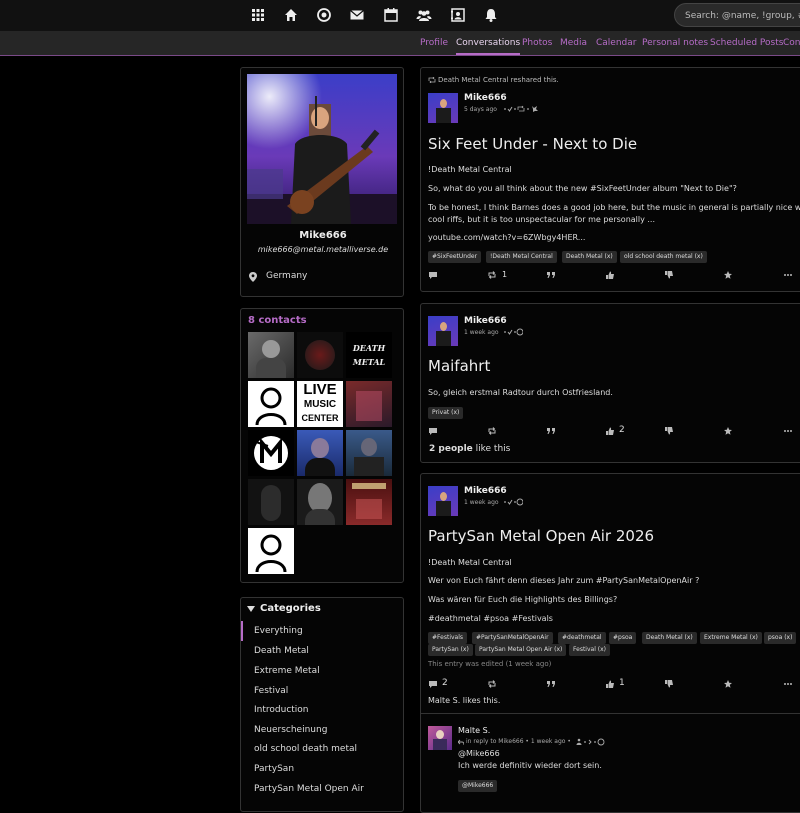  Describe the element at coordinates (290, 608) in the screenshot. I see `categories-title: Categories` at that location.